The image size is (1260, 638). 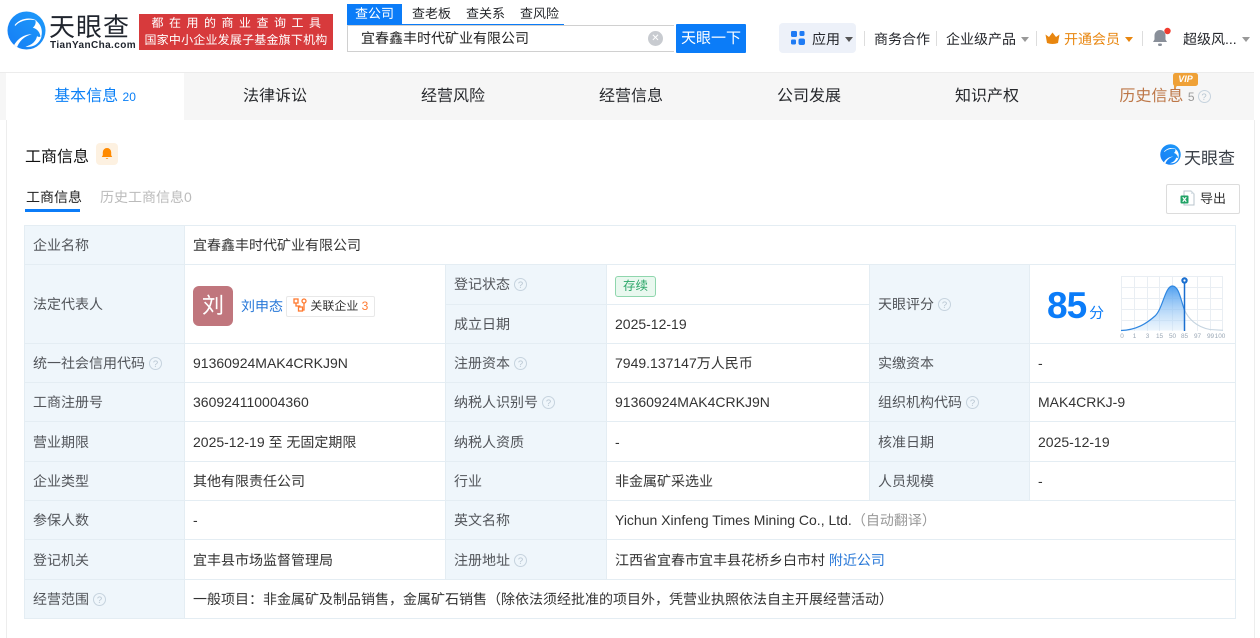 I want to click on svg-text: 85, so click(x=1185, y=336).